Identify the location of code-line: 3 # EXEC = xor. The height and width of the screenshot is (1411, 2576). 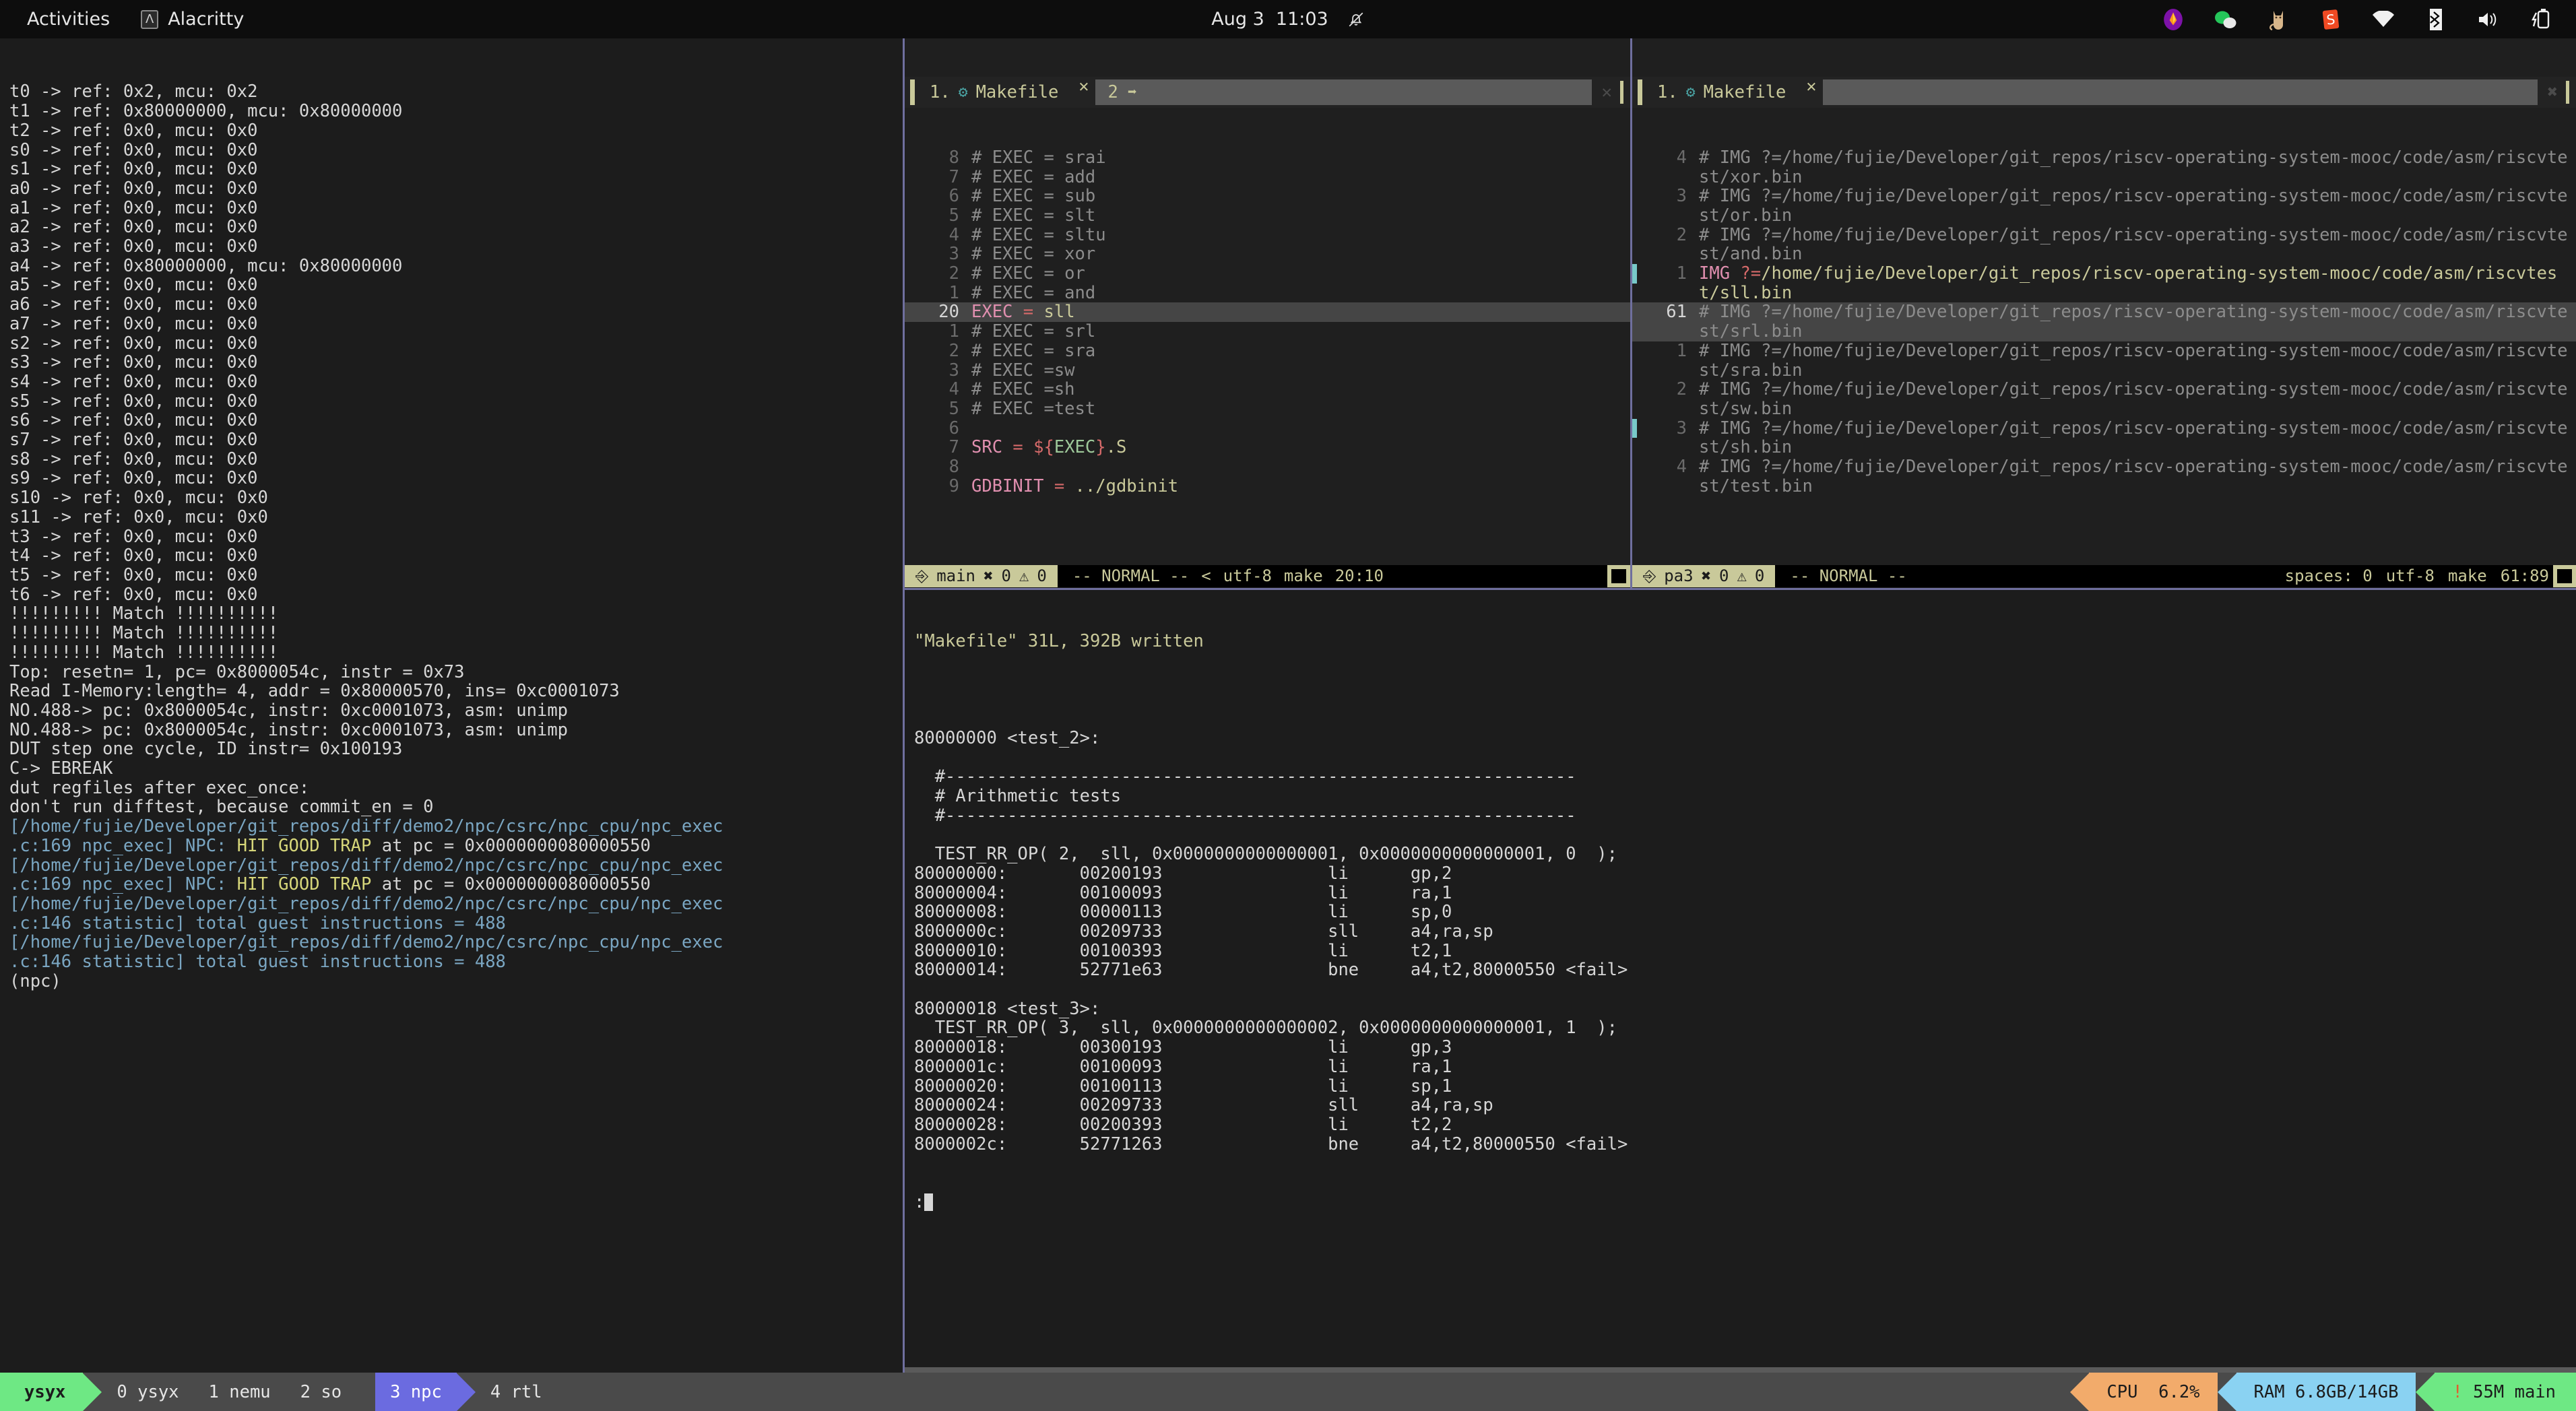
(1267, 254).